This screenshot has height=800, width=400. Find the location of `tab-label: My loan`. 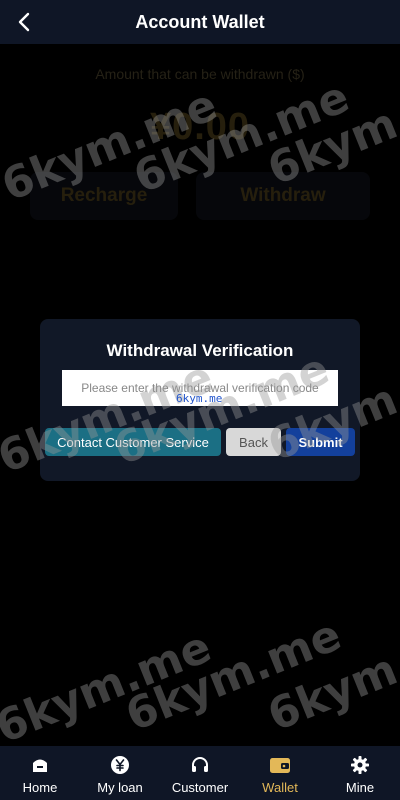

tab-label: My loan is located at coordinates (120, 787).